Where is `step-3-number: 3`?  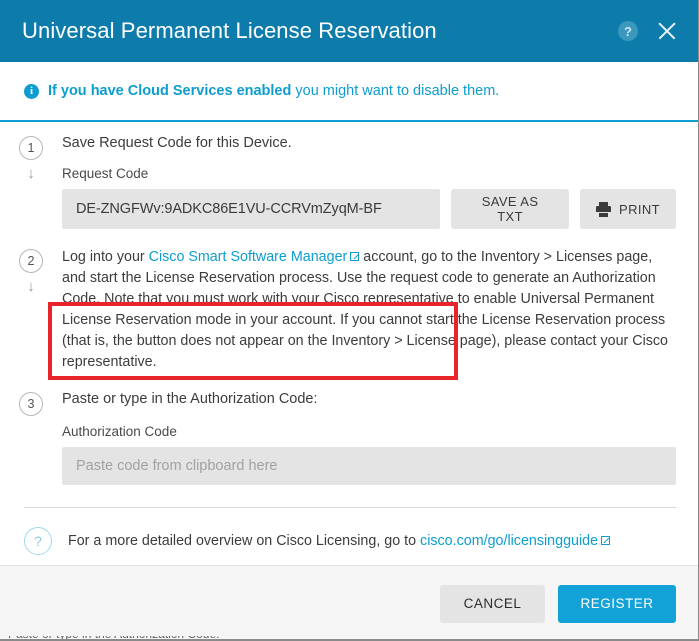 step-3-number: 3 is located at coordinates (31, 404).